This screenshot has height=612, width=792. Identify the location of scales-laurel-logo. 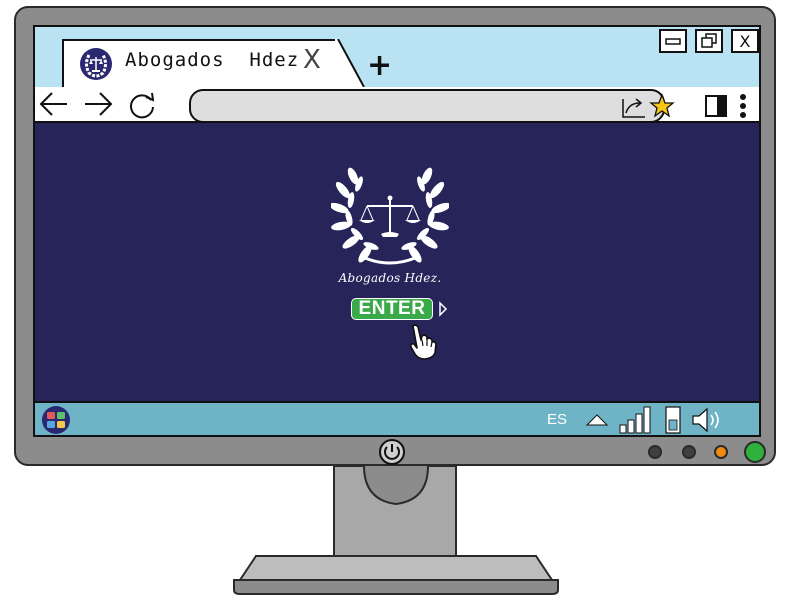
(390, 216).